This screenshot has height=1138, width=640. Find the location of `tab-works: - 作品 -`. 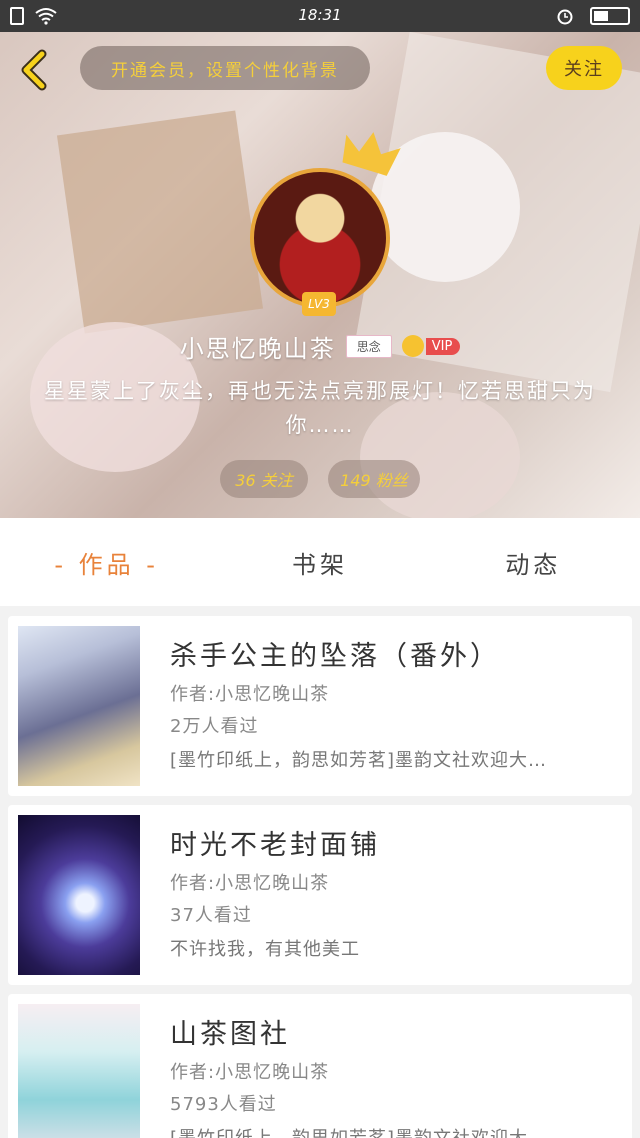

tab-works: - 作品 - is located at coordinates (106, 562).